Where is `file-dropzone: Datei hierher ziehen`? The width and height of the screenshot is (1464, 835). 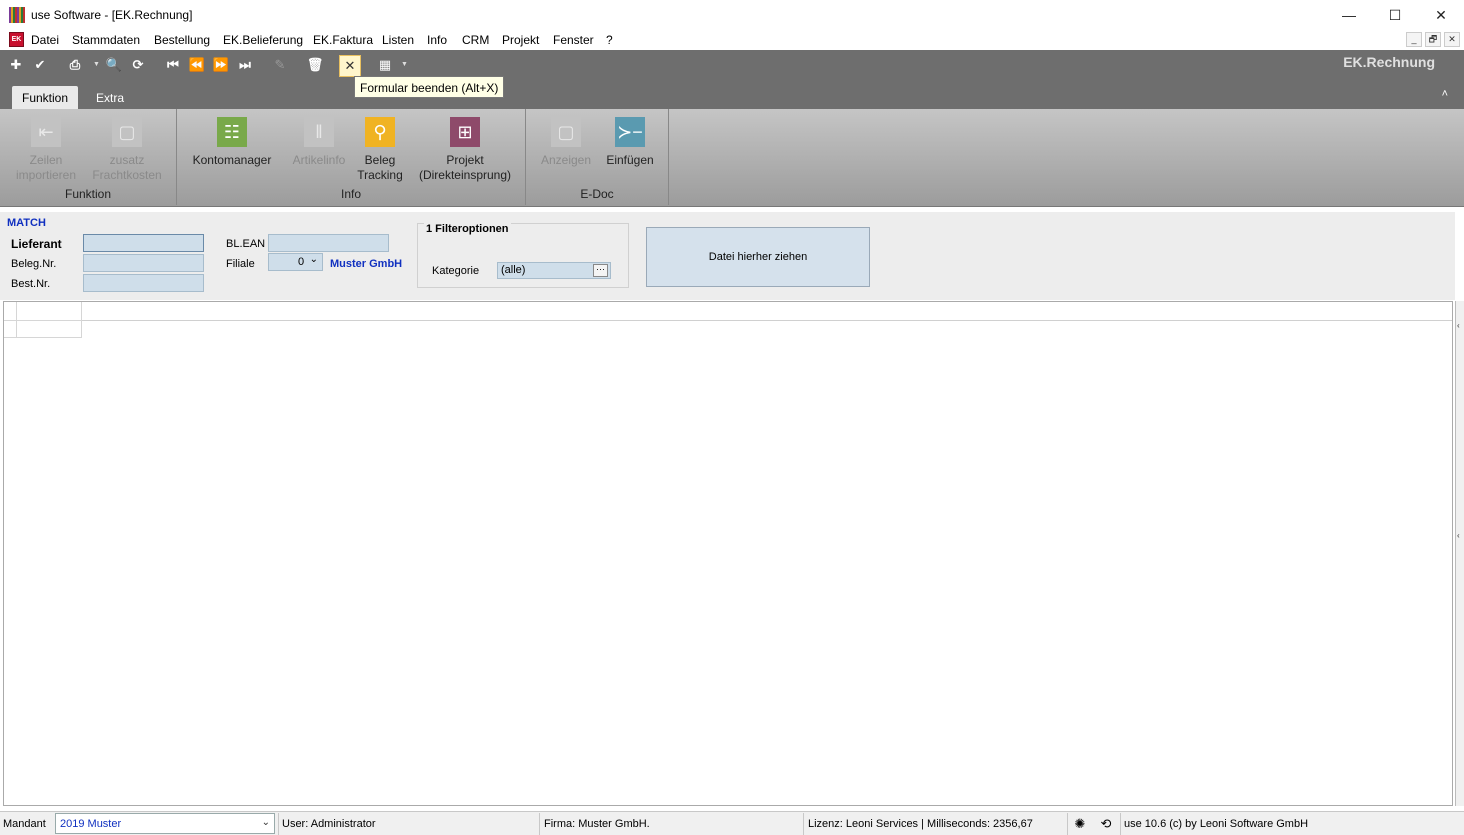 file-dropzone: Datei hierher ziehen is located at coordinates (758, 257).